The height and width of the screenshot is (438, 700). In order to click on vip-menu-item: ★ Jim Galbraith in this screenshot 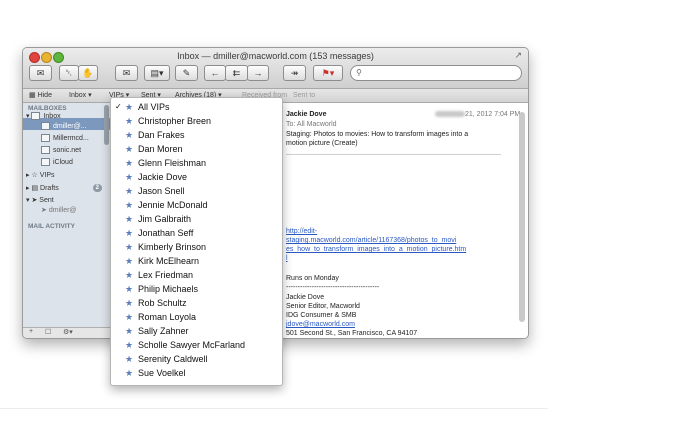, I will do `click(196, 219)`.